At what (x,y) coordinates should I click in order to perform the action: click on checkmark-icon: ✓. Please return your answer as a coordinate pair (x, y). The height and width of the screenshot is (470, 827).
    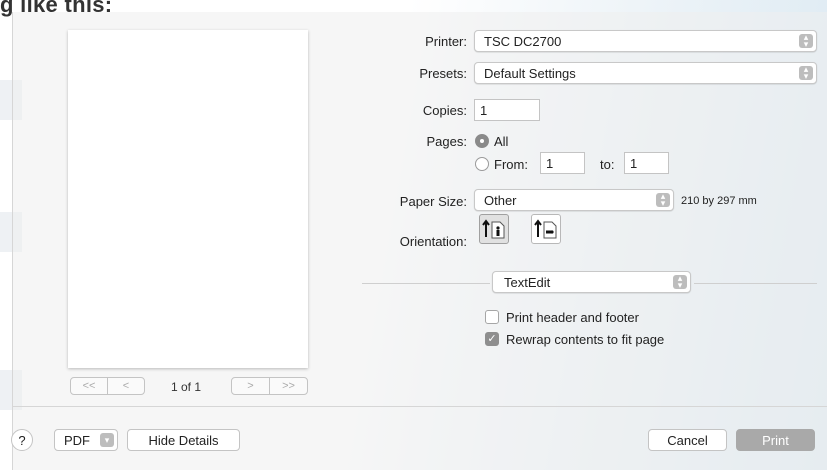
    Looking at the image, I should click on (492, 339).